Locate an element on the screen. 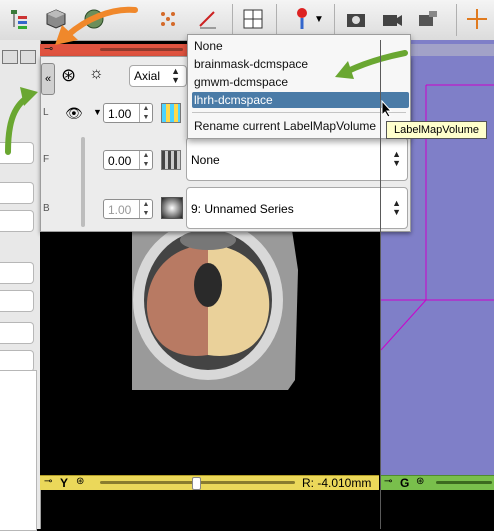  orange-arrow-icon is located at coordinates (96, 25).